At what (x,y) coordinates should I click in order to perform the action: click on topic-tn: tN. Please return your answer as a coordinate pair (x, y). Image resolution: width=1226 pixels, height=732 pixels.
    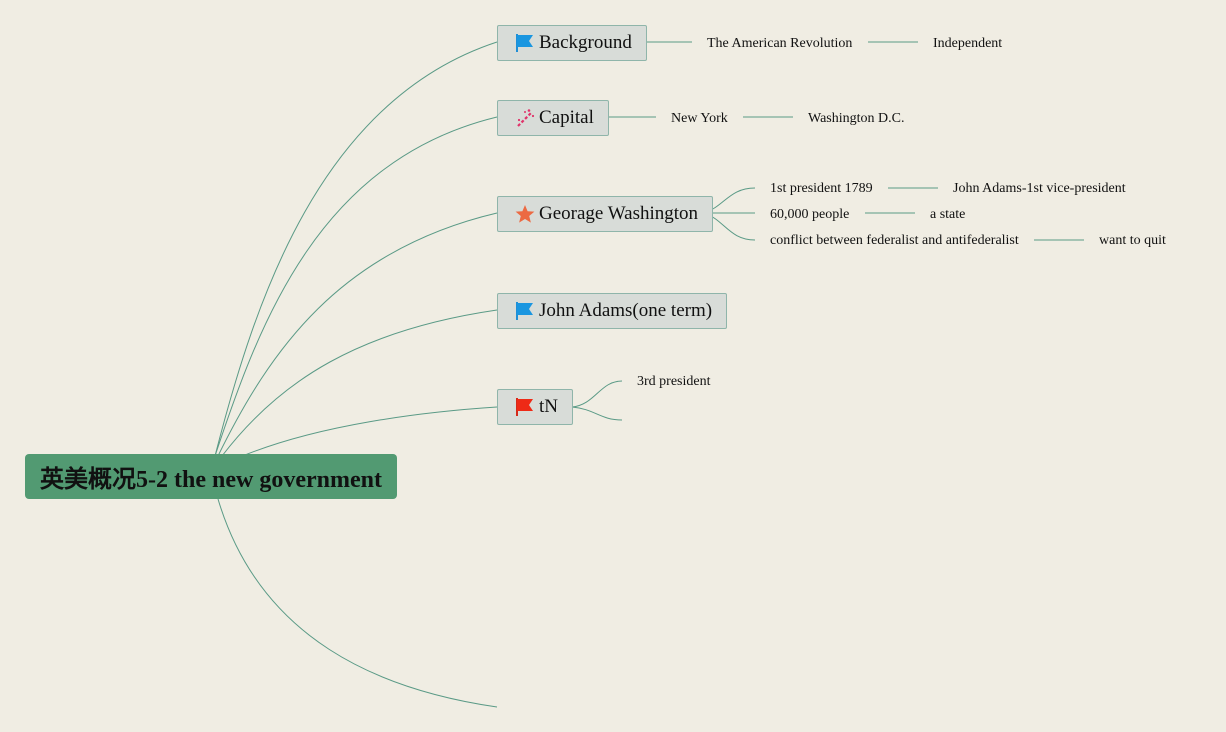
    Looking at the image, I should click on (535, 407).